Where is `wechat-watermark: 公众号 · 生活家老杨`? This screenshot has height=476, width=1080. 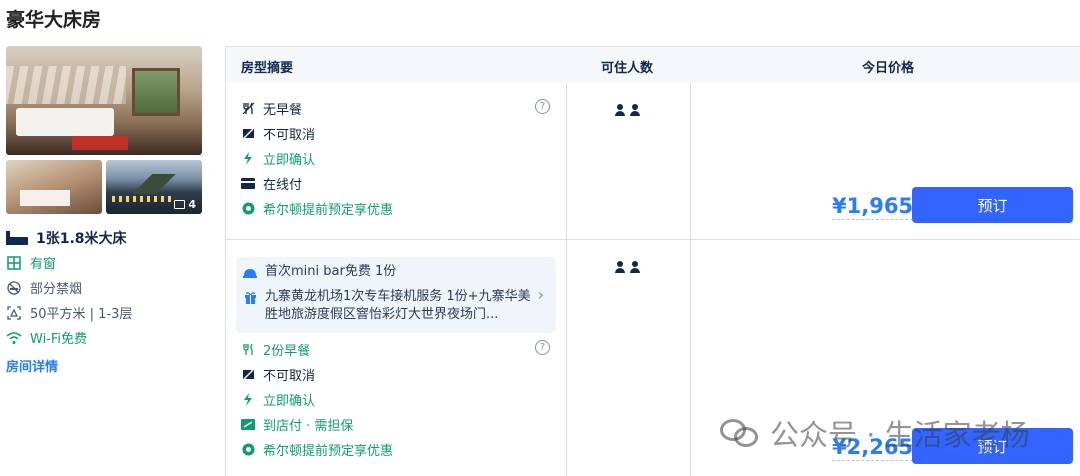 wechat-watermark: 公众号 · 生活家老杨 is located at coordinates (875, 433).